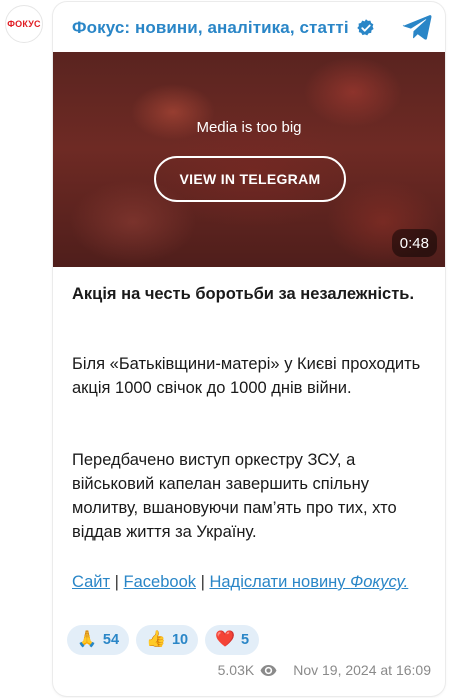  I want to click on reaction-count: 5, so click(245, 640).